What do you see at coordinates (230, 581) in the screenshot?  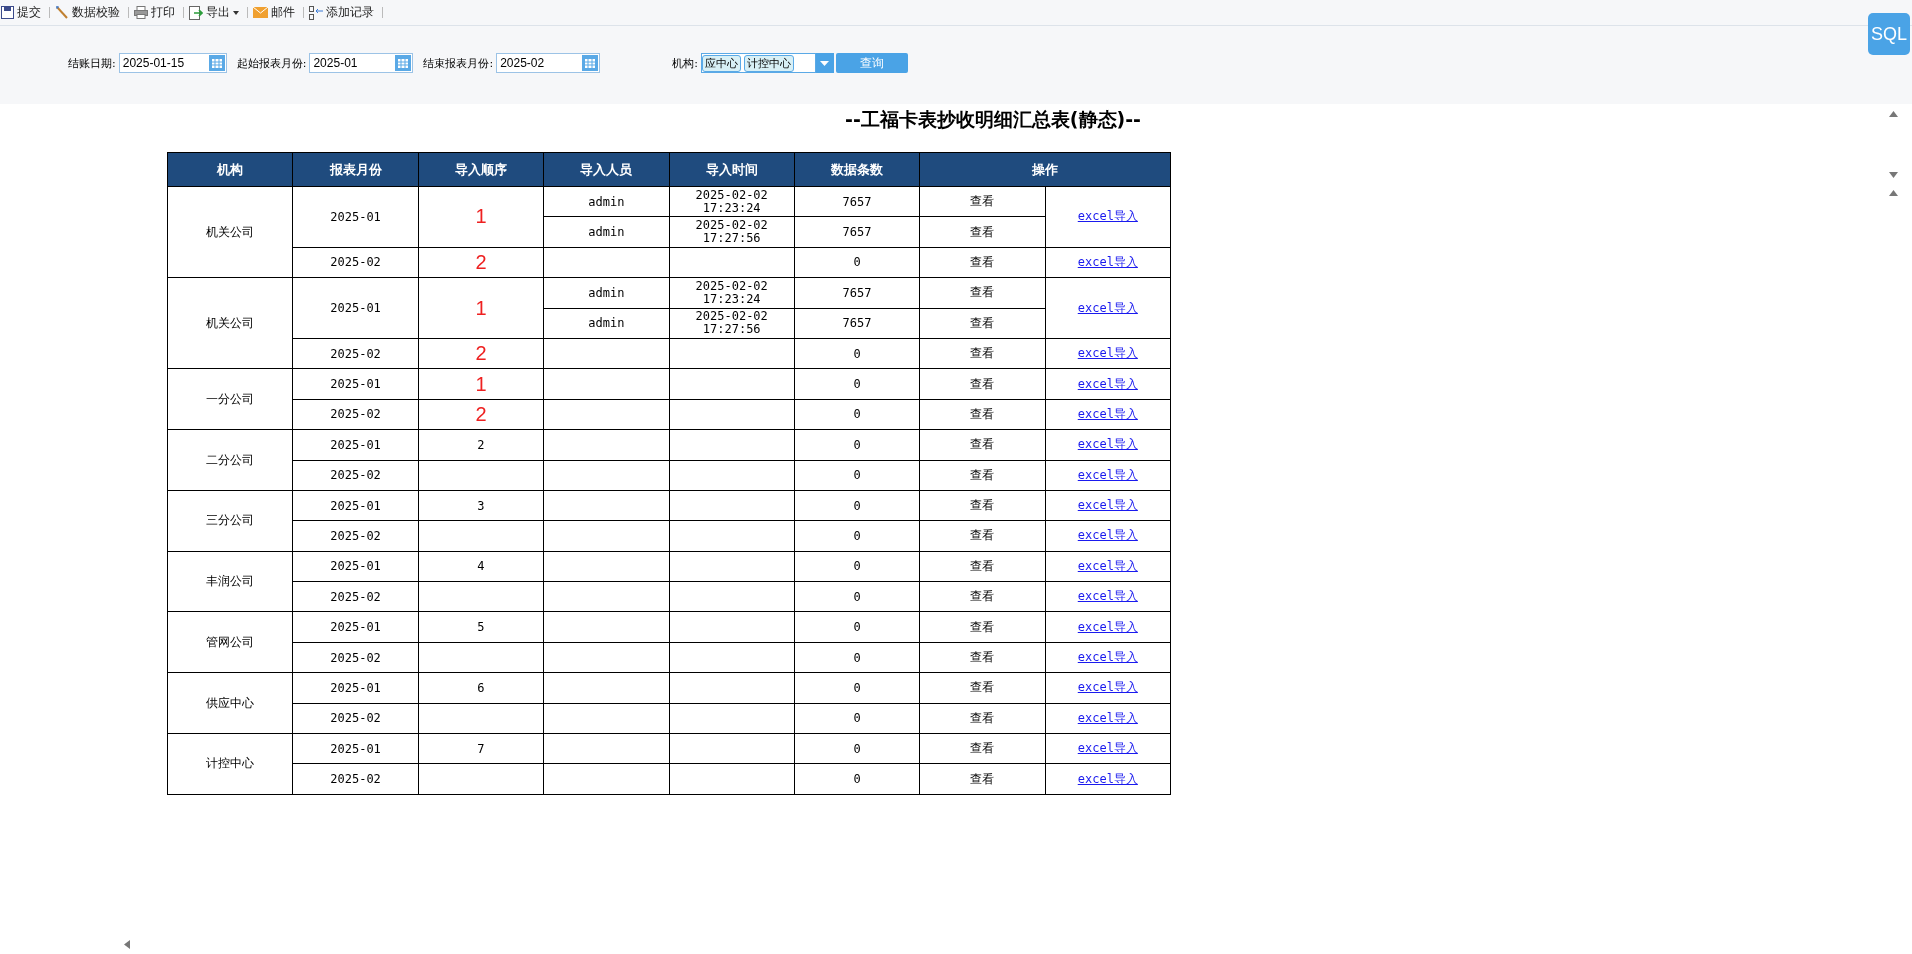 I see `table-cell: 丰润公司` at bounding box center [230, 581].